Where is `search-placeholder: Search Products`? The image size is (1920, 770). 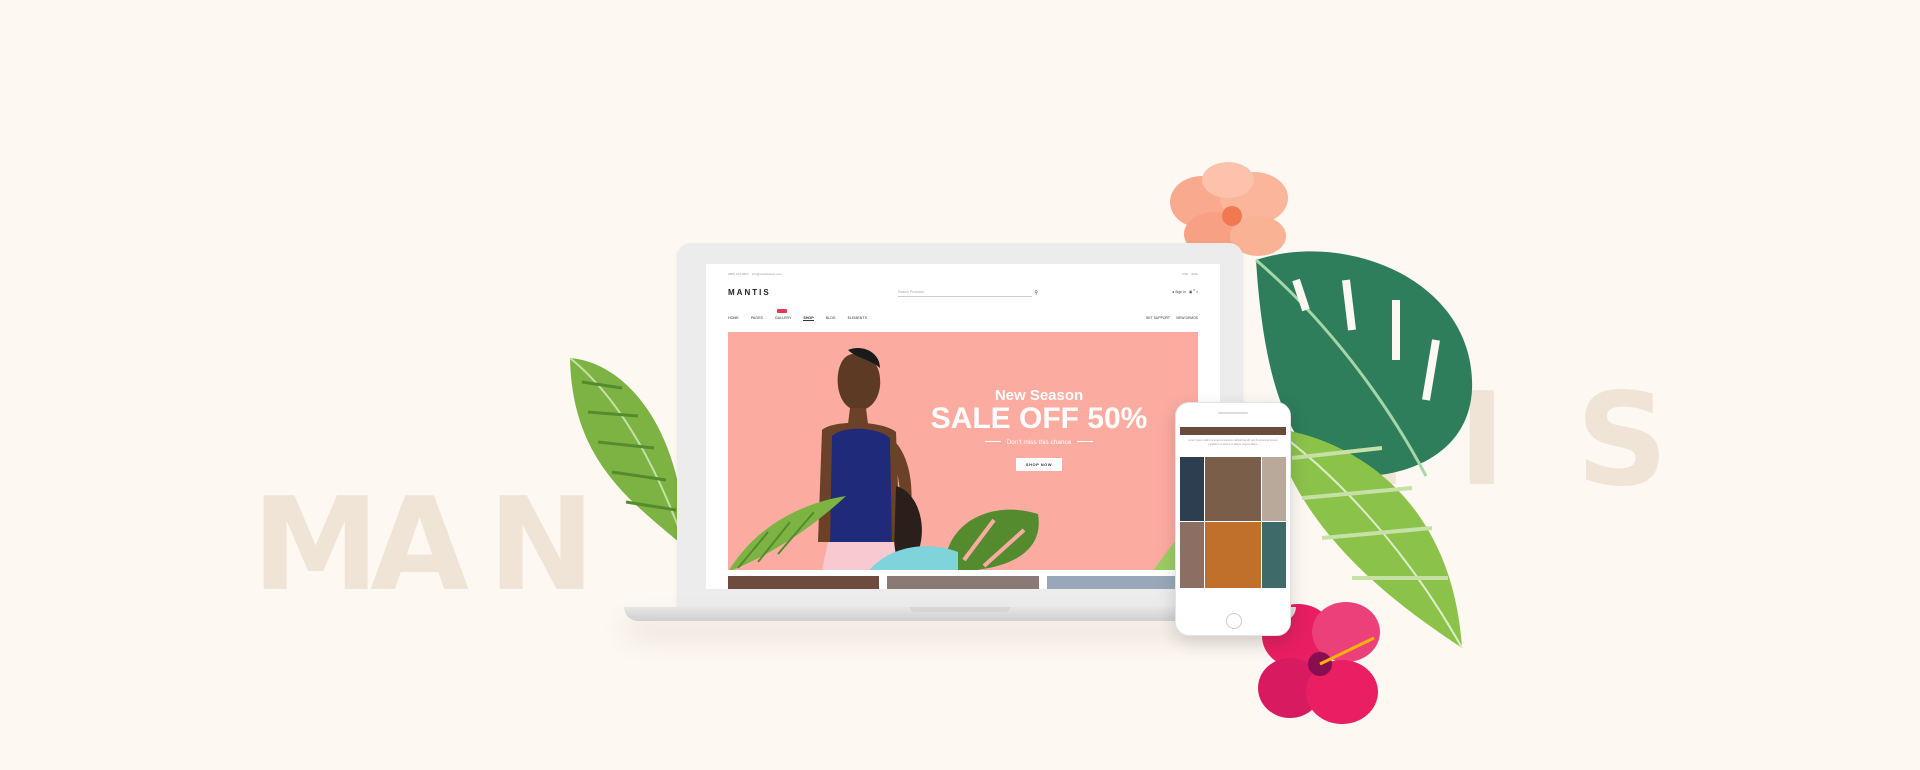
search-placeholder: Search Products is located at coordinates (911, 292).